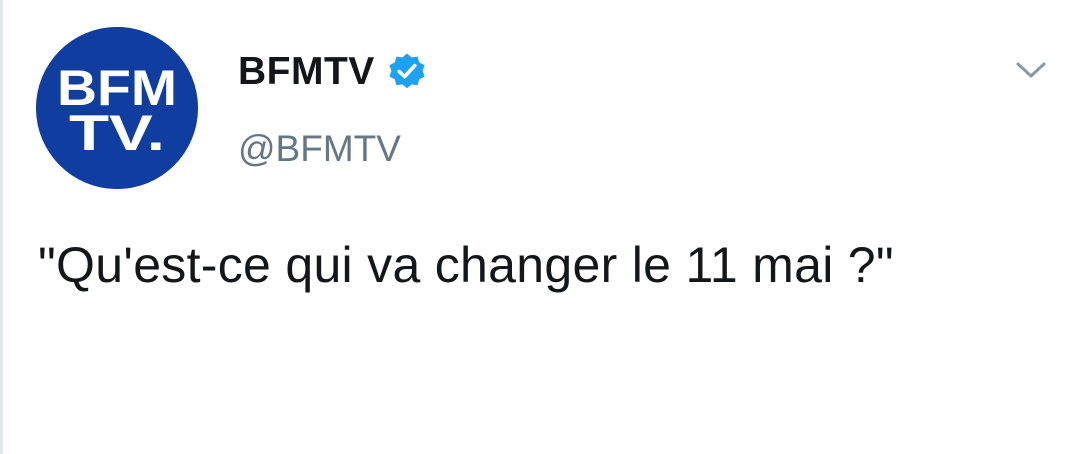  What do you see at coordinates (407, 72) in the screenshot?
I see `verified-badge-icon` at bounding box center [407, 72].